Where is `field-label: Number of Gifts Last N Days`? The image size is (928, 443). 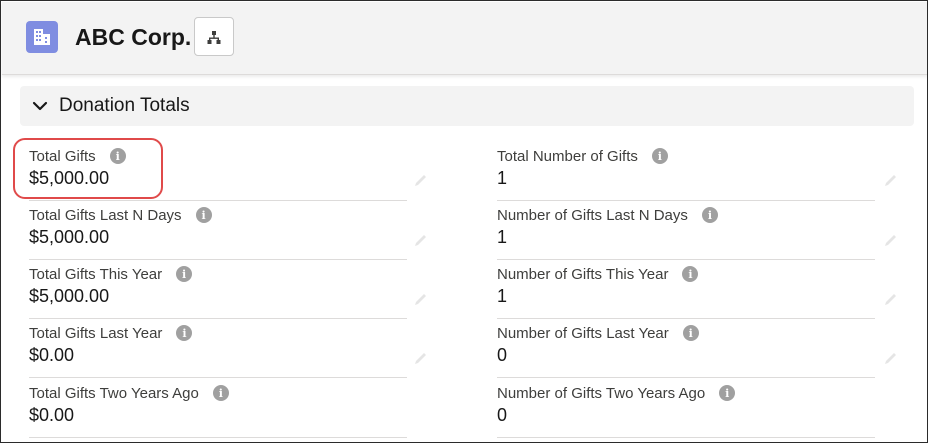 field-label: Number of Gifts Last N Days is located at coordinates (592, 215).